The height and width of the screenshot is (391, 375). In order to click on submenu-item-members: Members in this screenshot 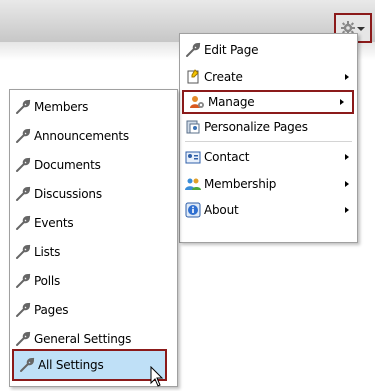, I will do `click(93, 107)`.